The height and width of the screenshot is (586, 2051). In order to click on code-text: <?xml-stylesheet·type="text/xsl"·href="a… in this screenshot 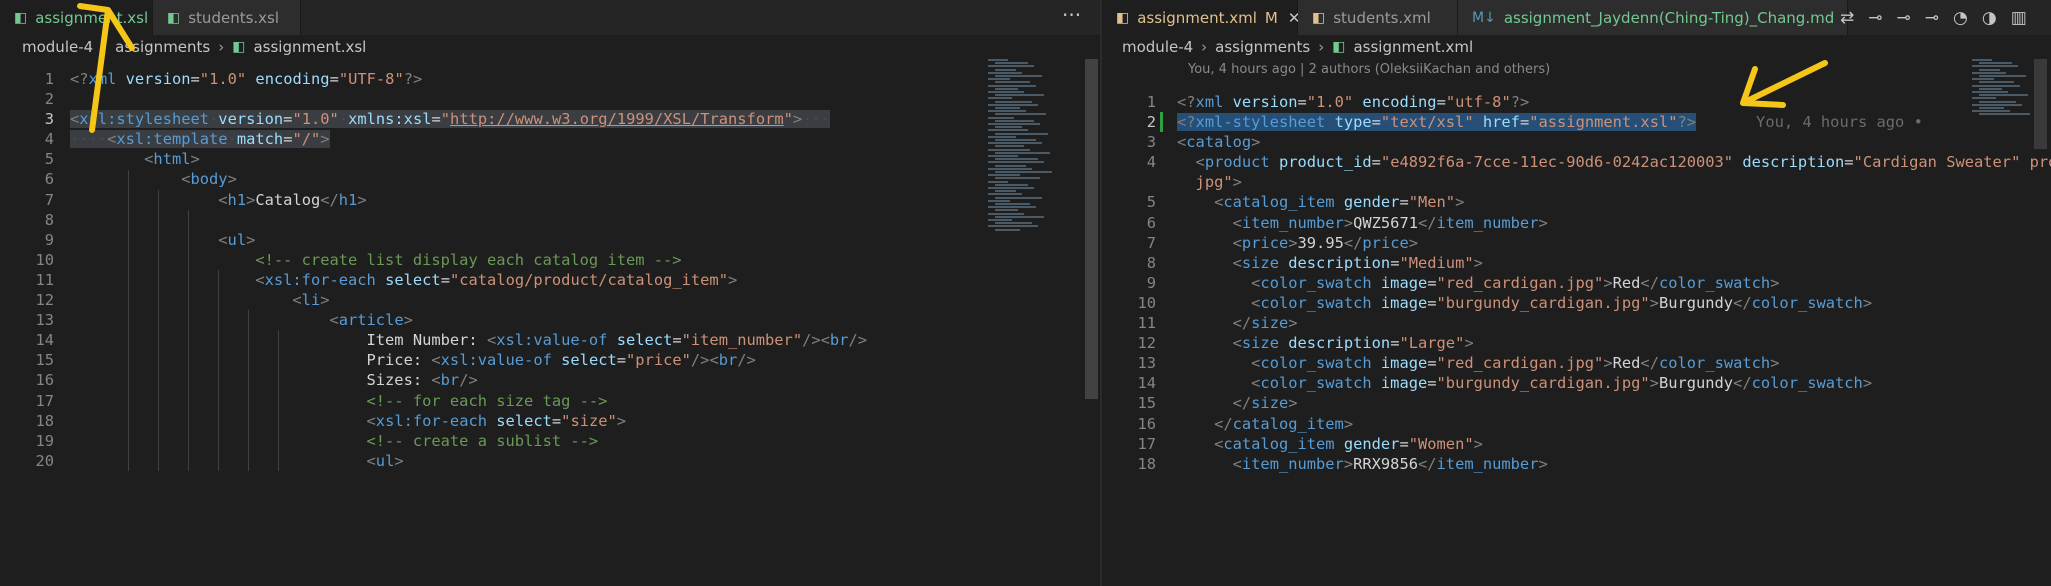, I will do `click(1550, 122)`.